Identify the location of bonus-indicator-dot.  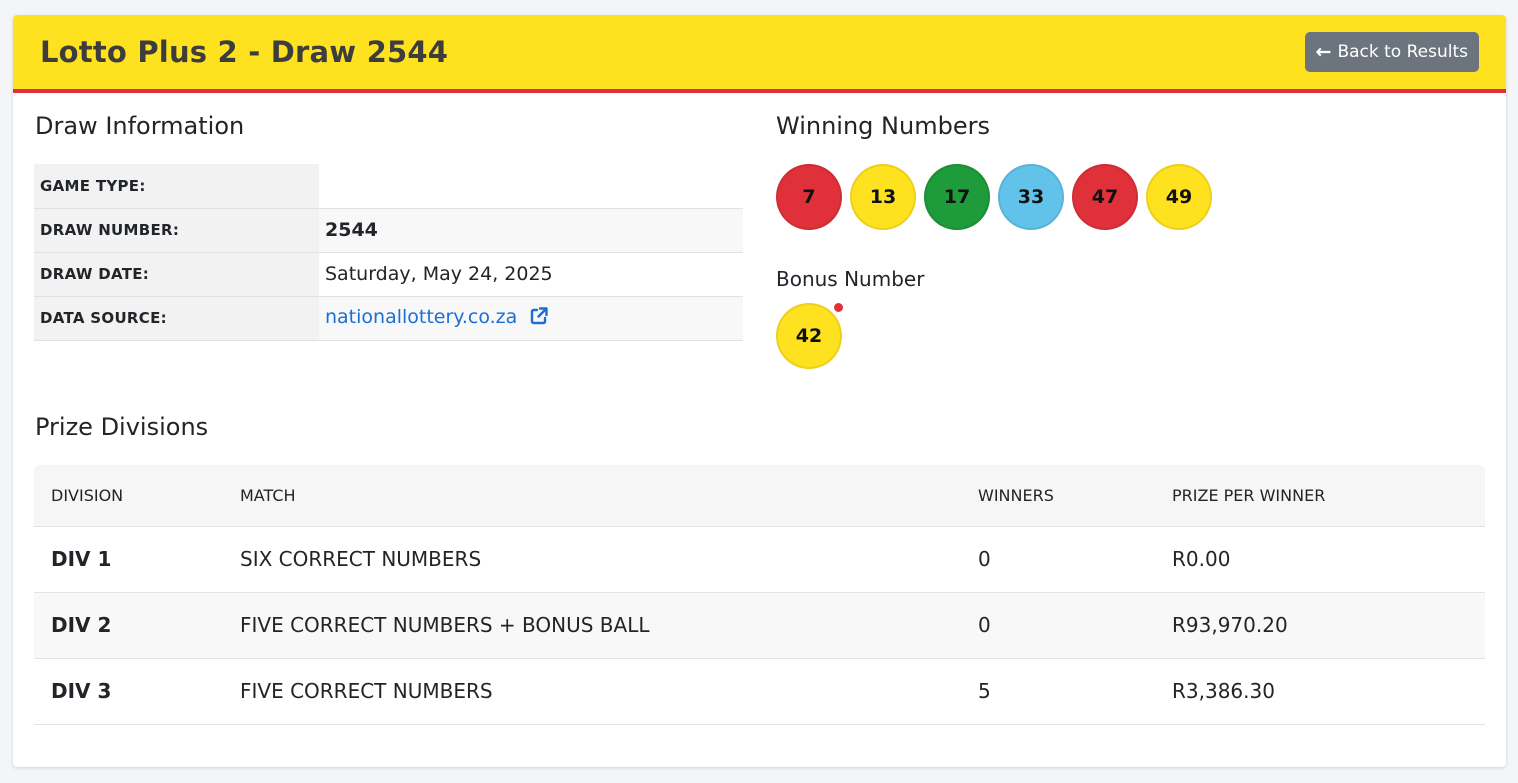
(838, 307).